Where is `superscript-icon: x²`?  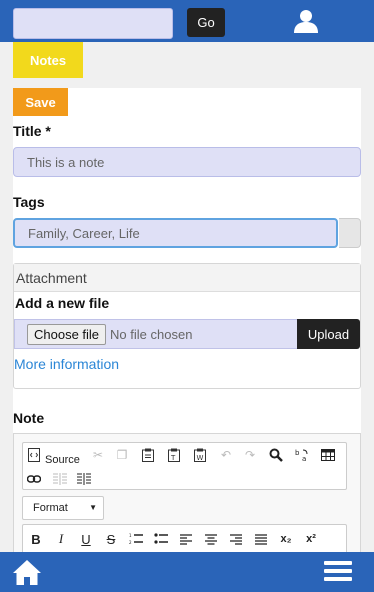 superscript-icon: x² is located at coordinates (311, 539).